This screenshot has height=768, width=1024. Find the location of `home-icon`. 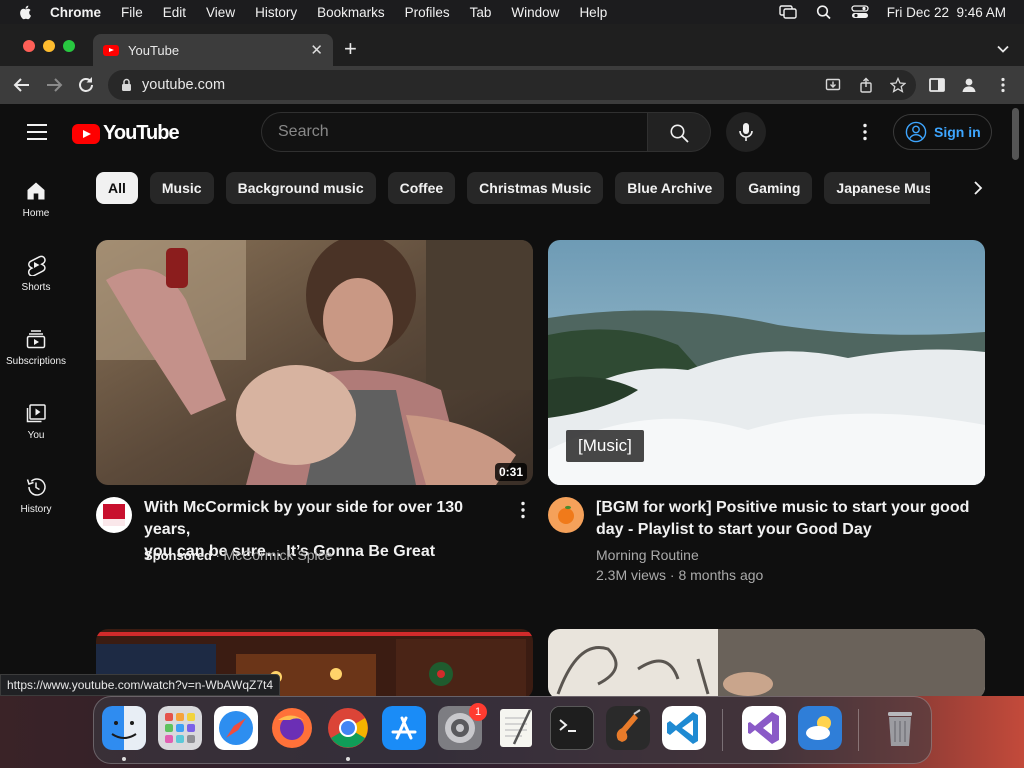

home-icon is located at coordinates (36, 191).